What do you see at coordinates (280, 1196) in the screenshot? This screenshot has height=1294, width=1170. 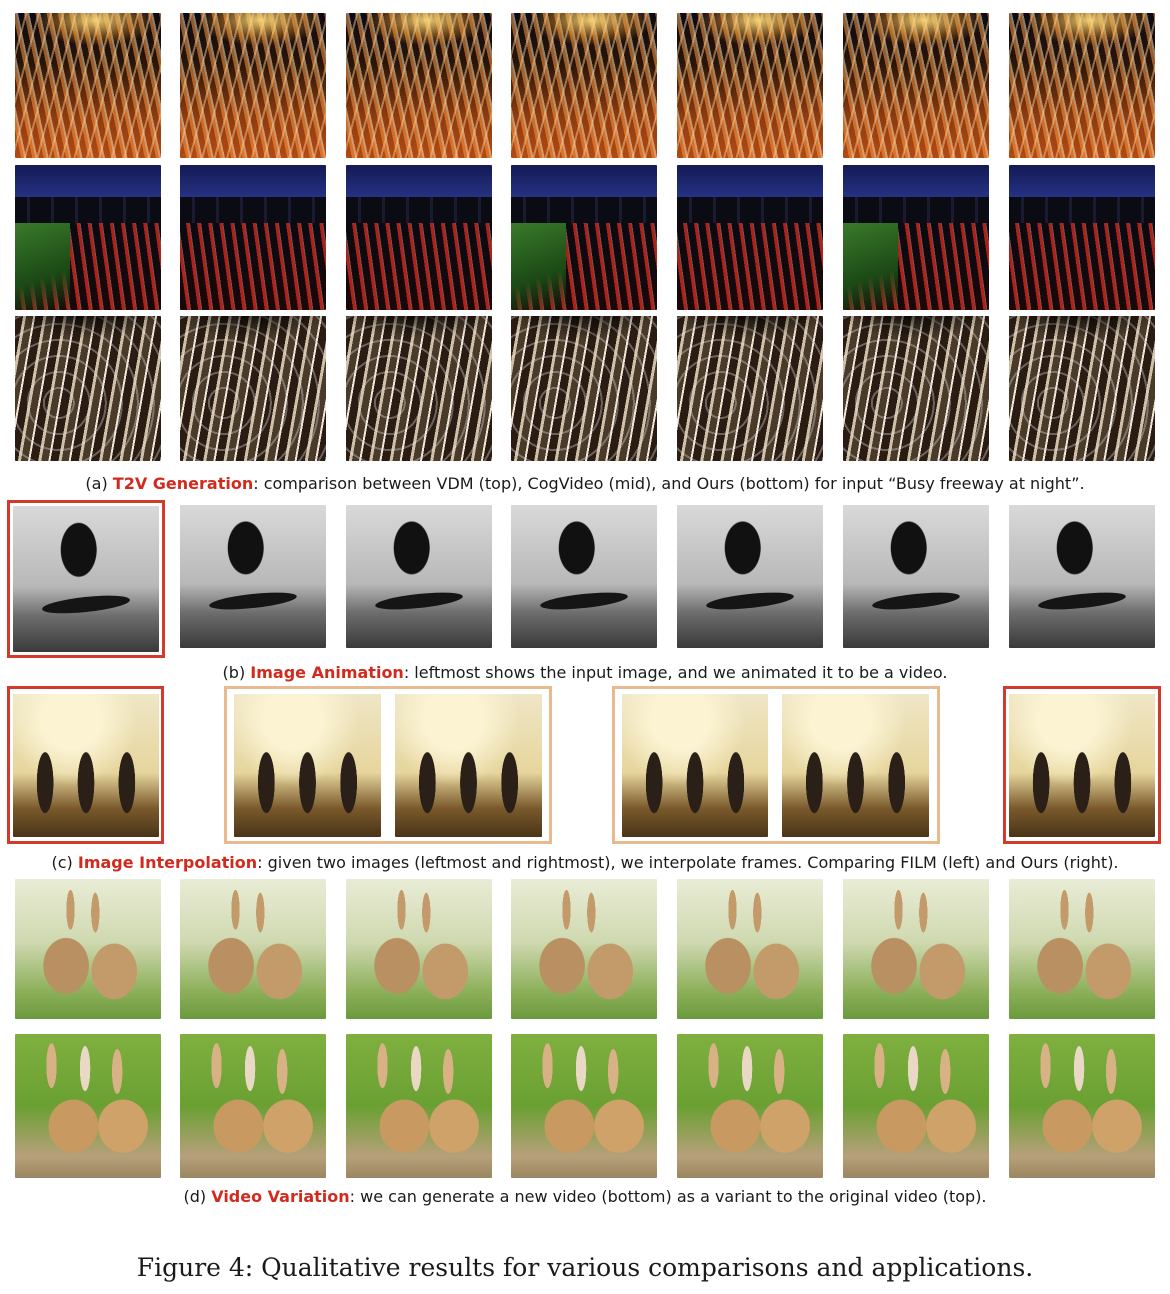 I see `caption-d-highlight: Video Variation` at bounding box center [280, 1196].